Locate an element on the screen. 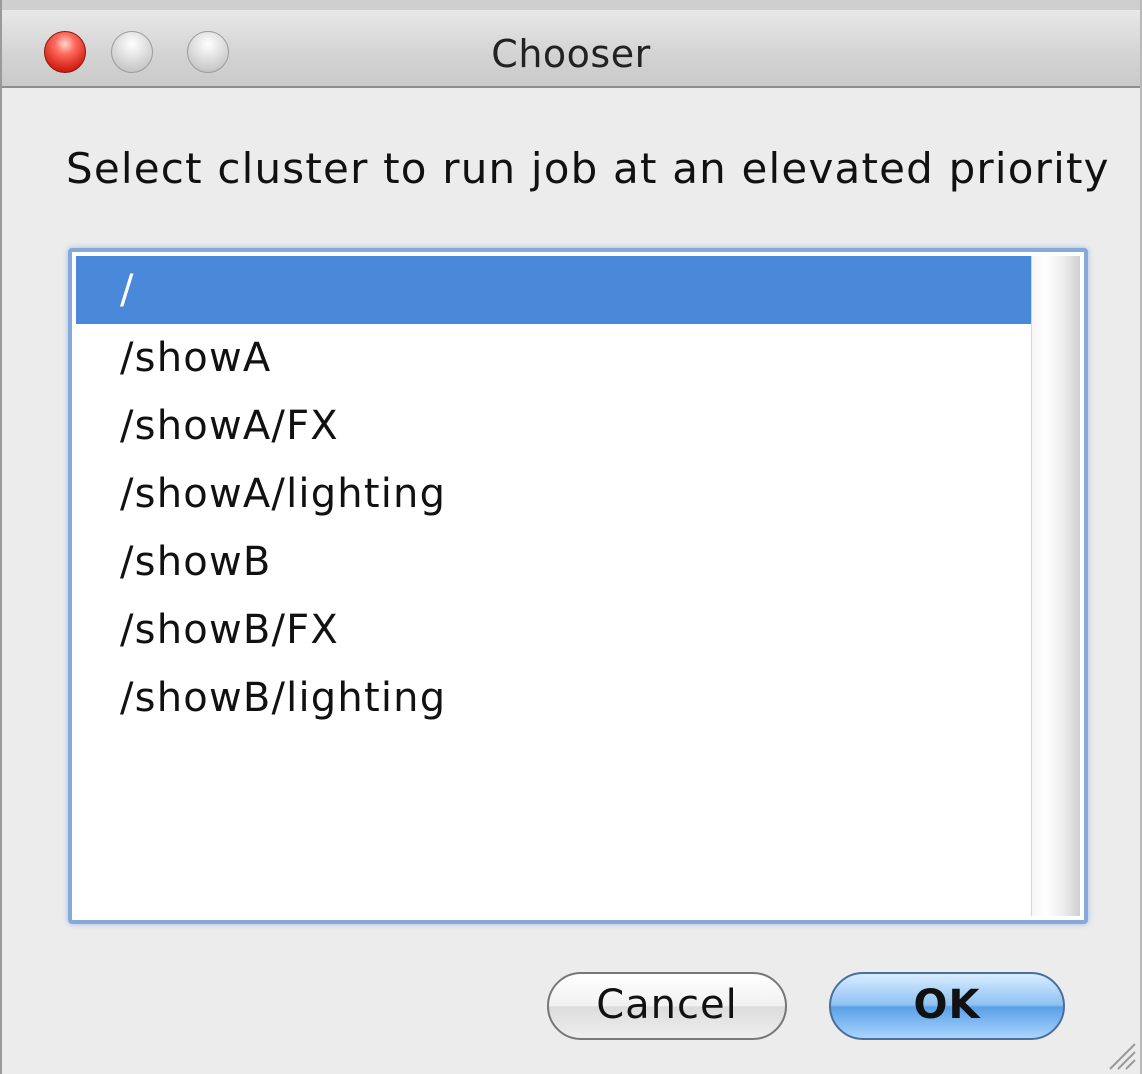  resize-grip-icon is located at coordinates (1119, 1053).